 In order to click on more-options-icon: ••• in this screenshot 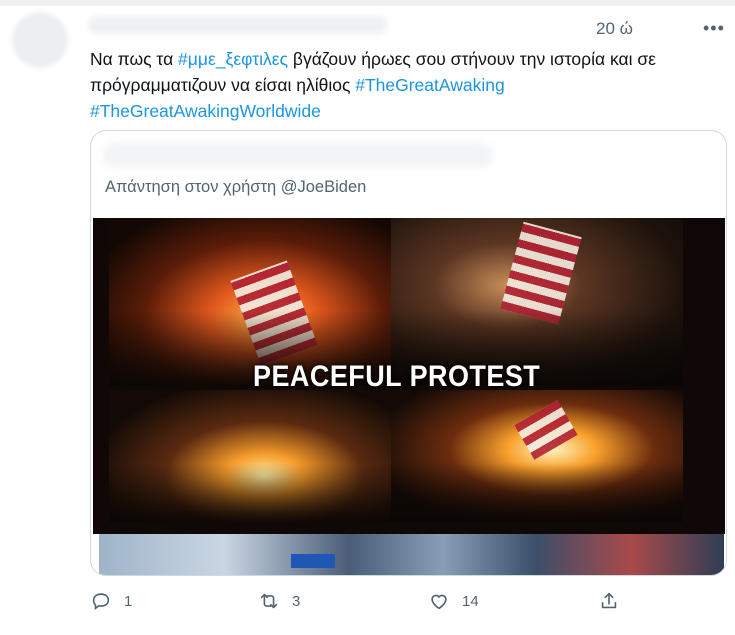, I will do `click(714, 28)`.